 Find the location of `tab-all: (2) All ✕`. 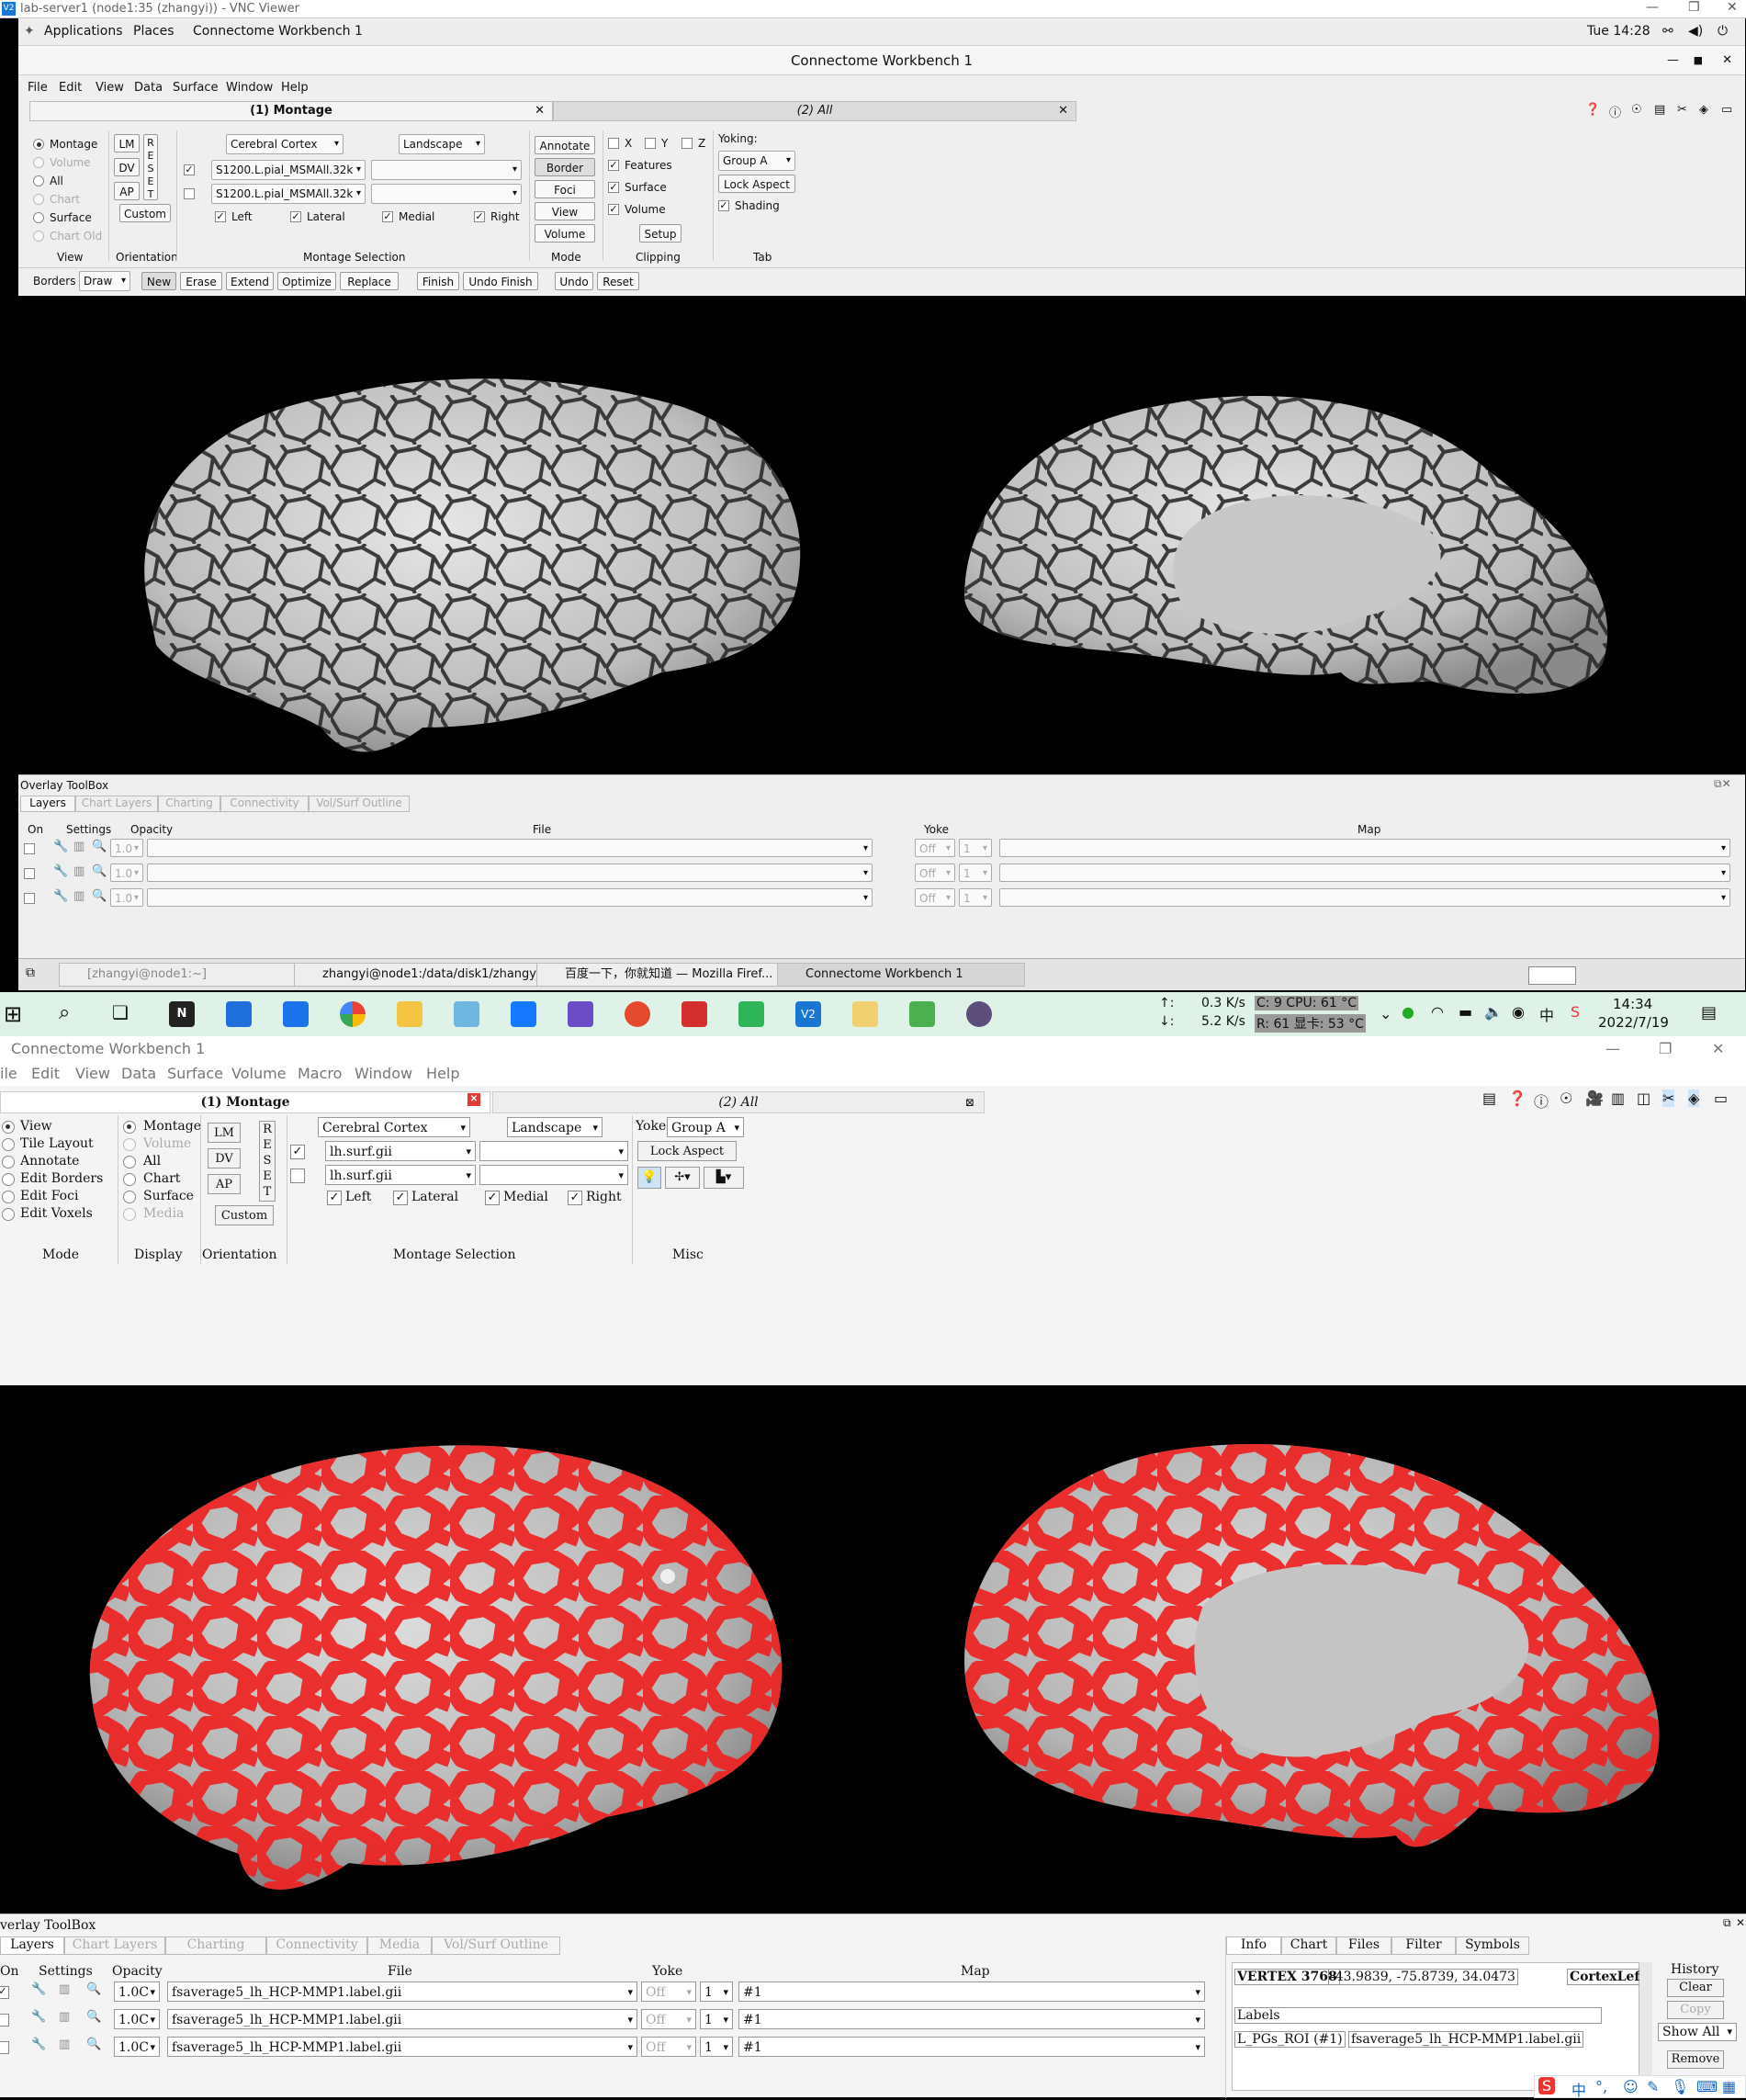

tab-all: (2) All ✕ is located at coordinates (814, 111).